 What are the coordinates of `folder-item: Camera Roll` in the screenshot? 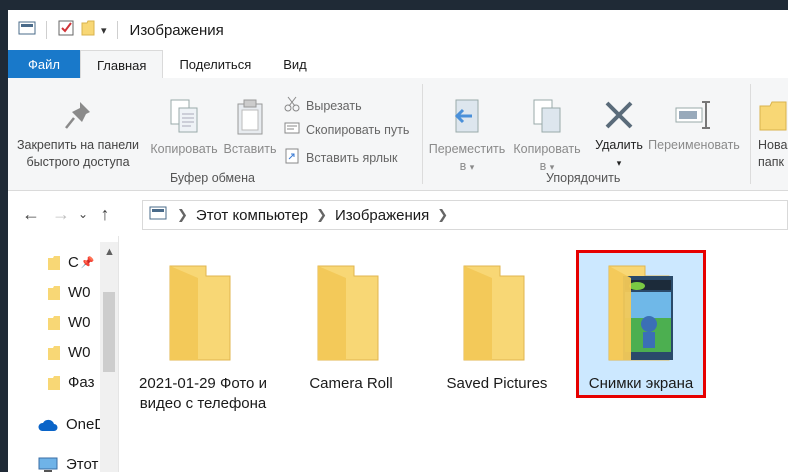 It's located at (351, 329).